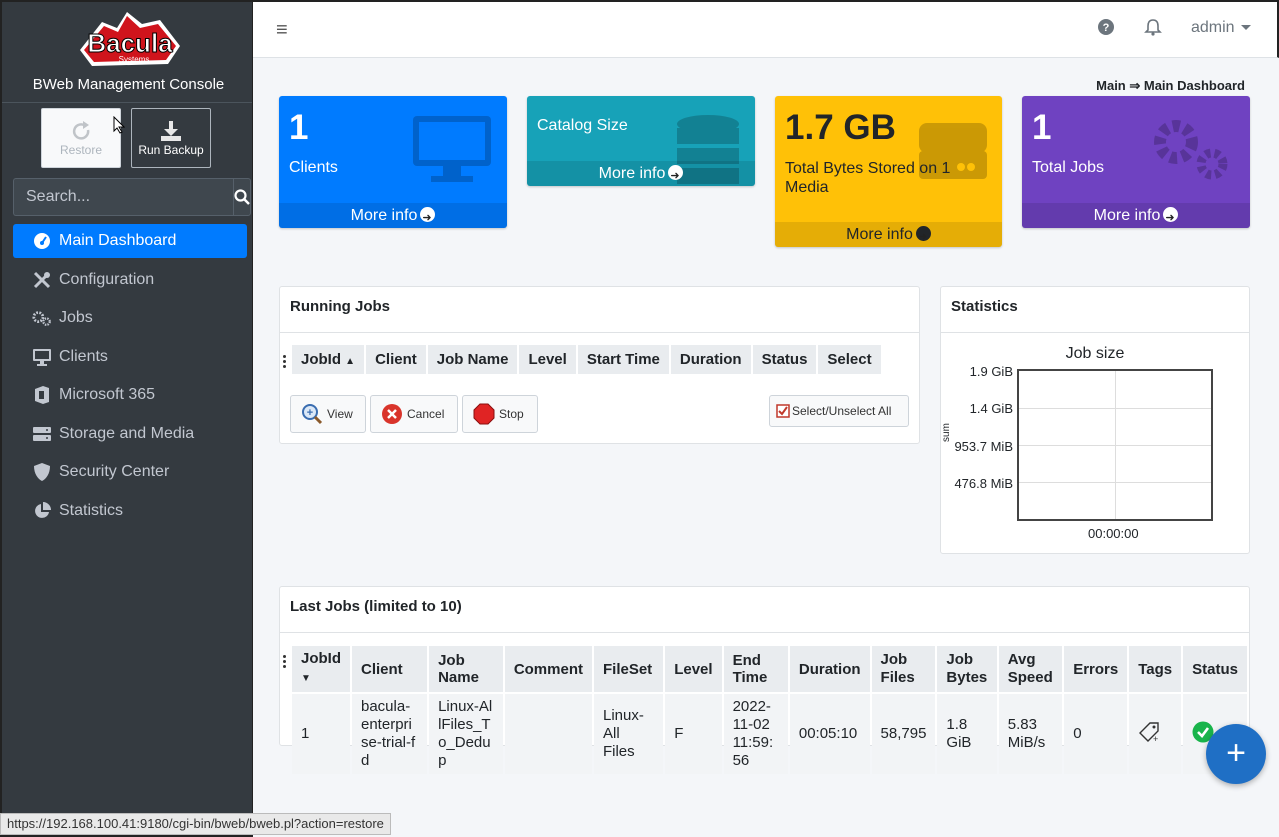 Image resolution: width=1279 pixels, height=837 pixels. I want to click on search-button, so click(242, 197).